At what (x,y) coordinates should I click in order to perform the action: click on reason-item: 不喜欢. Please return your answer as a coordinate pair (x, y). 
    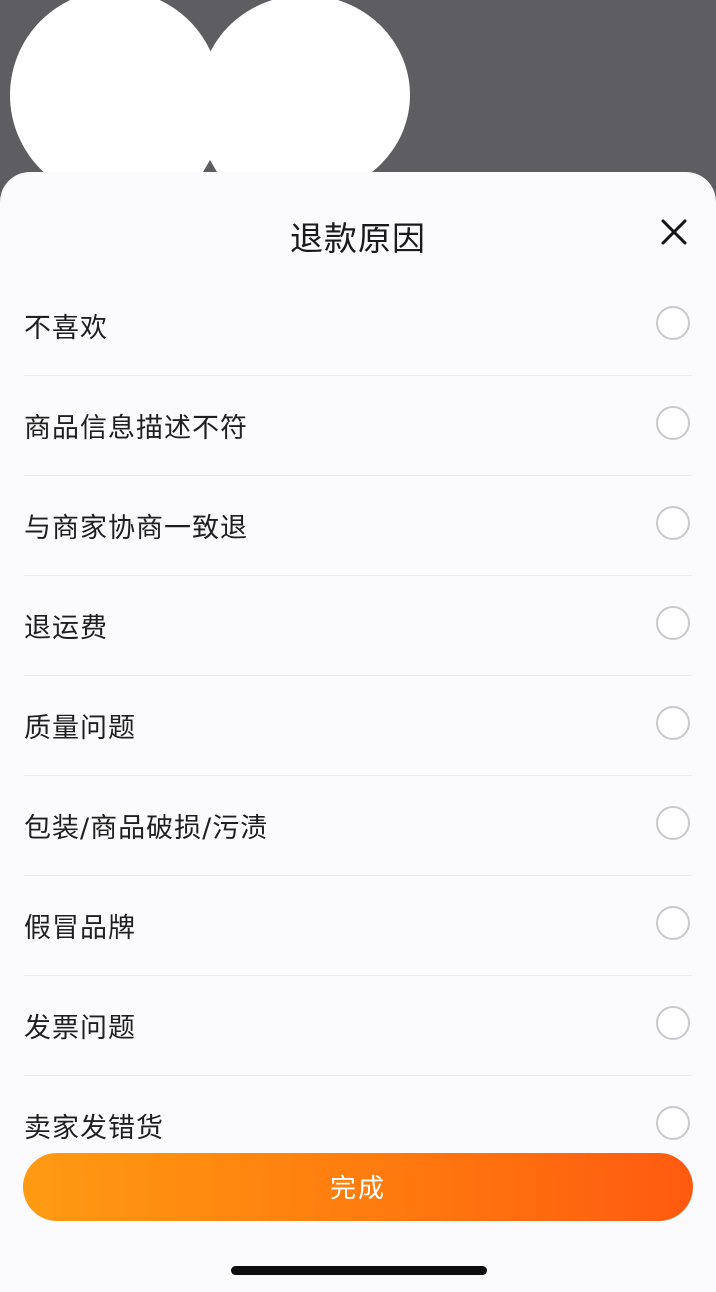
    Looking at the image, I should click on (358, 326).